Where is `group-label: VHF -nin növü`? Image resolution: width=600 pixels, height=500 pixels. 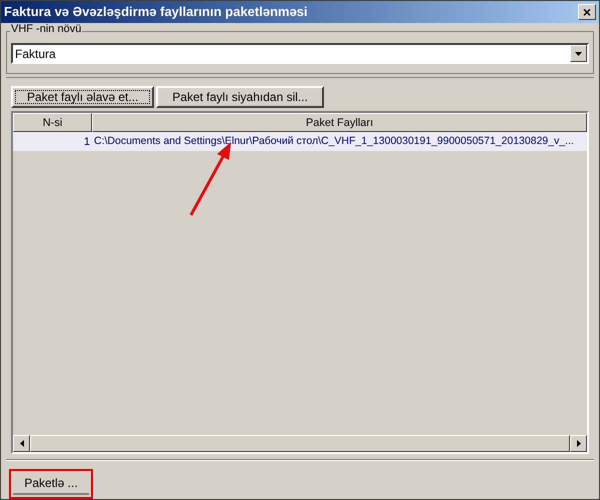 group-label: VHF -nin növü is located at coordinates (46, 29).